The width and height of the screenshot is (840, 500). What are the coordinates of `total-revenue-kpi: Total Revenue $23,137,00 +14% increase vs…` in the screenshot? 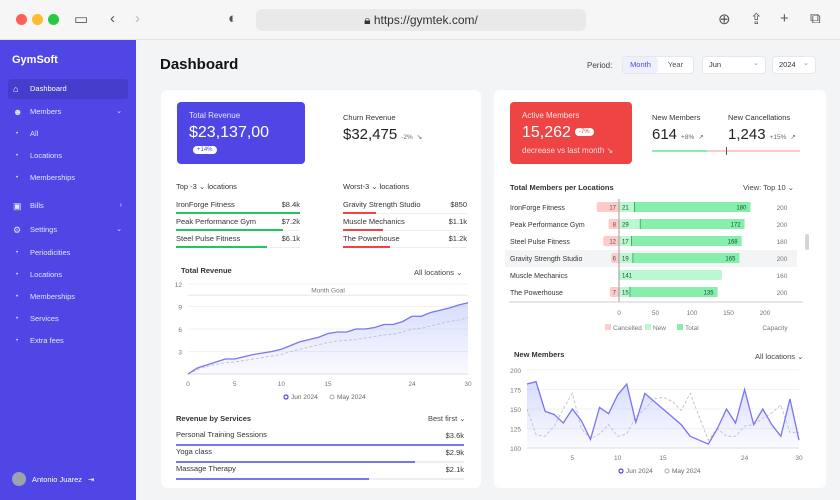 It's located at (241, 137).